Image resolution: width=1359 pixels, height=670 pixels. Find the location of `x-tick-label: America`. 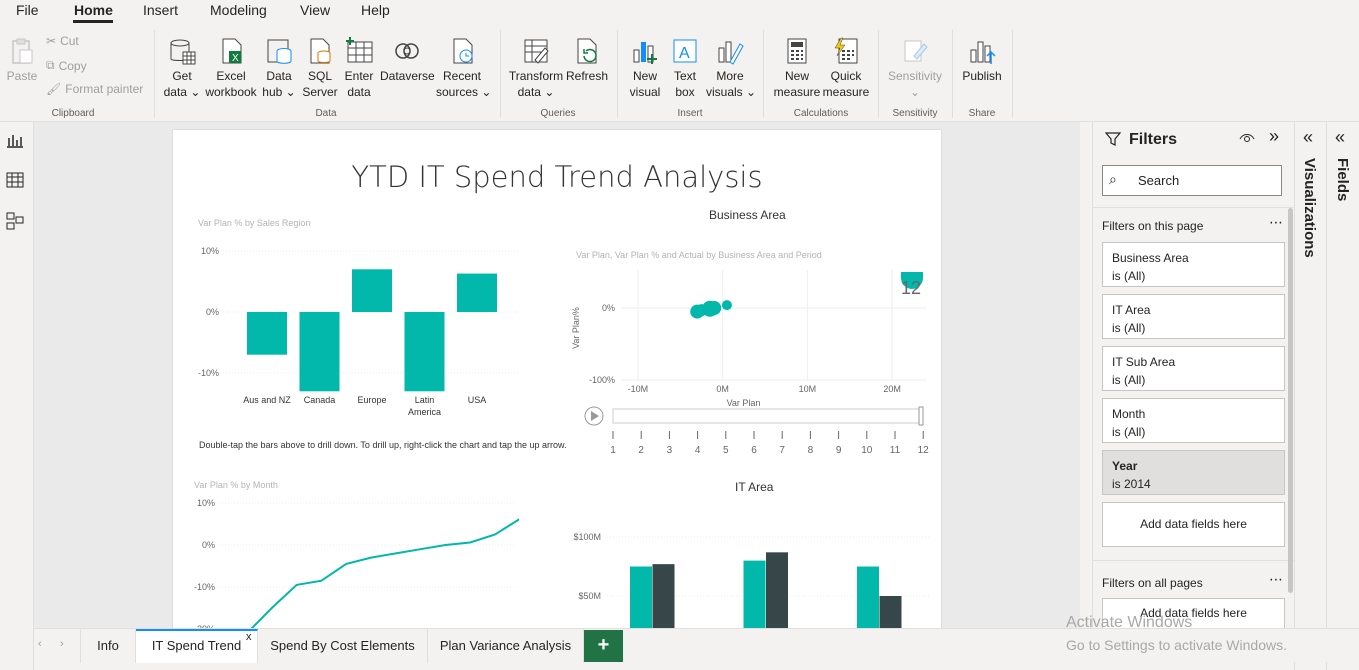

x-tick-label: America is located at coordinates (424, 412).